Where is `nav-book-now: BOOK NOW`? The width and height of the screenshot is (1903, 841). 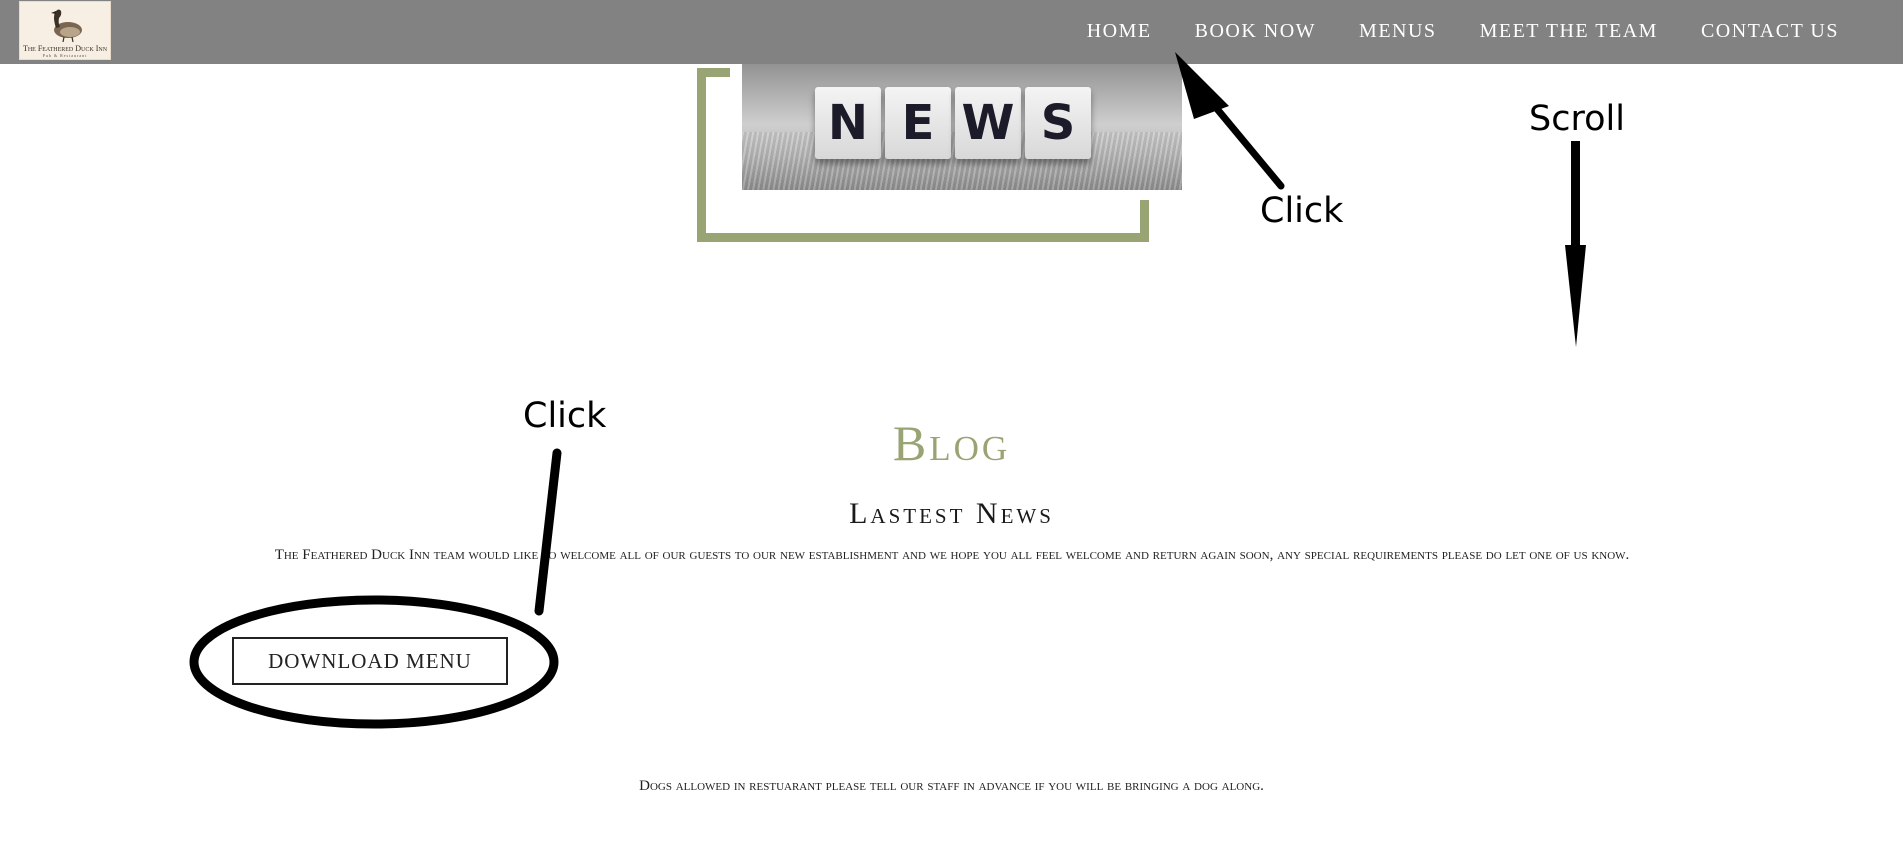 nav-book-now: BOOK NOW is located at coordinates (1255, 31).